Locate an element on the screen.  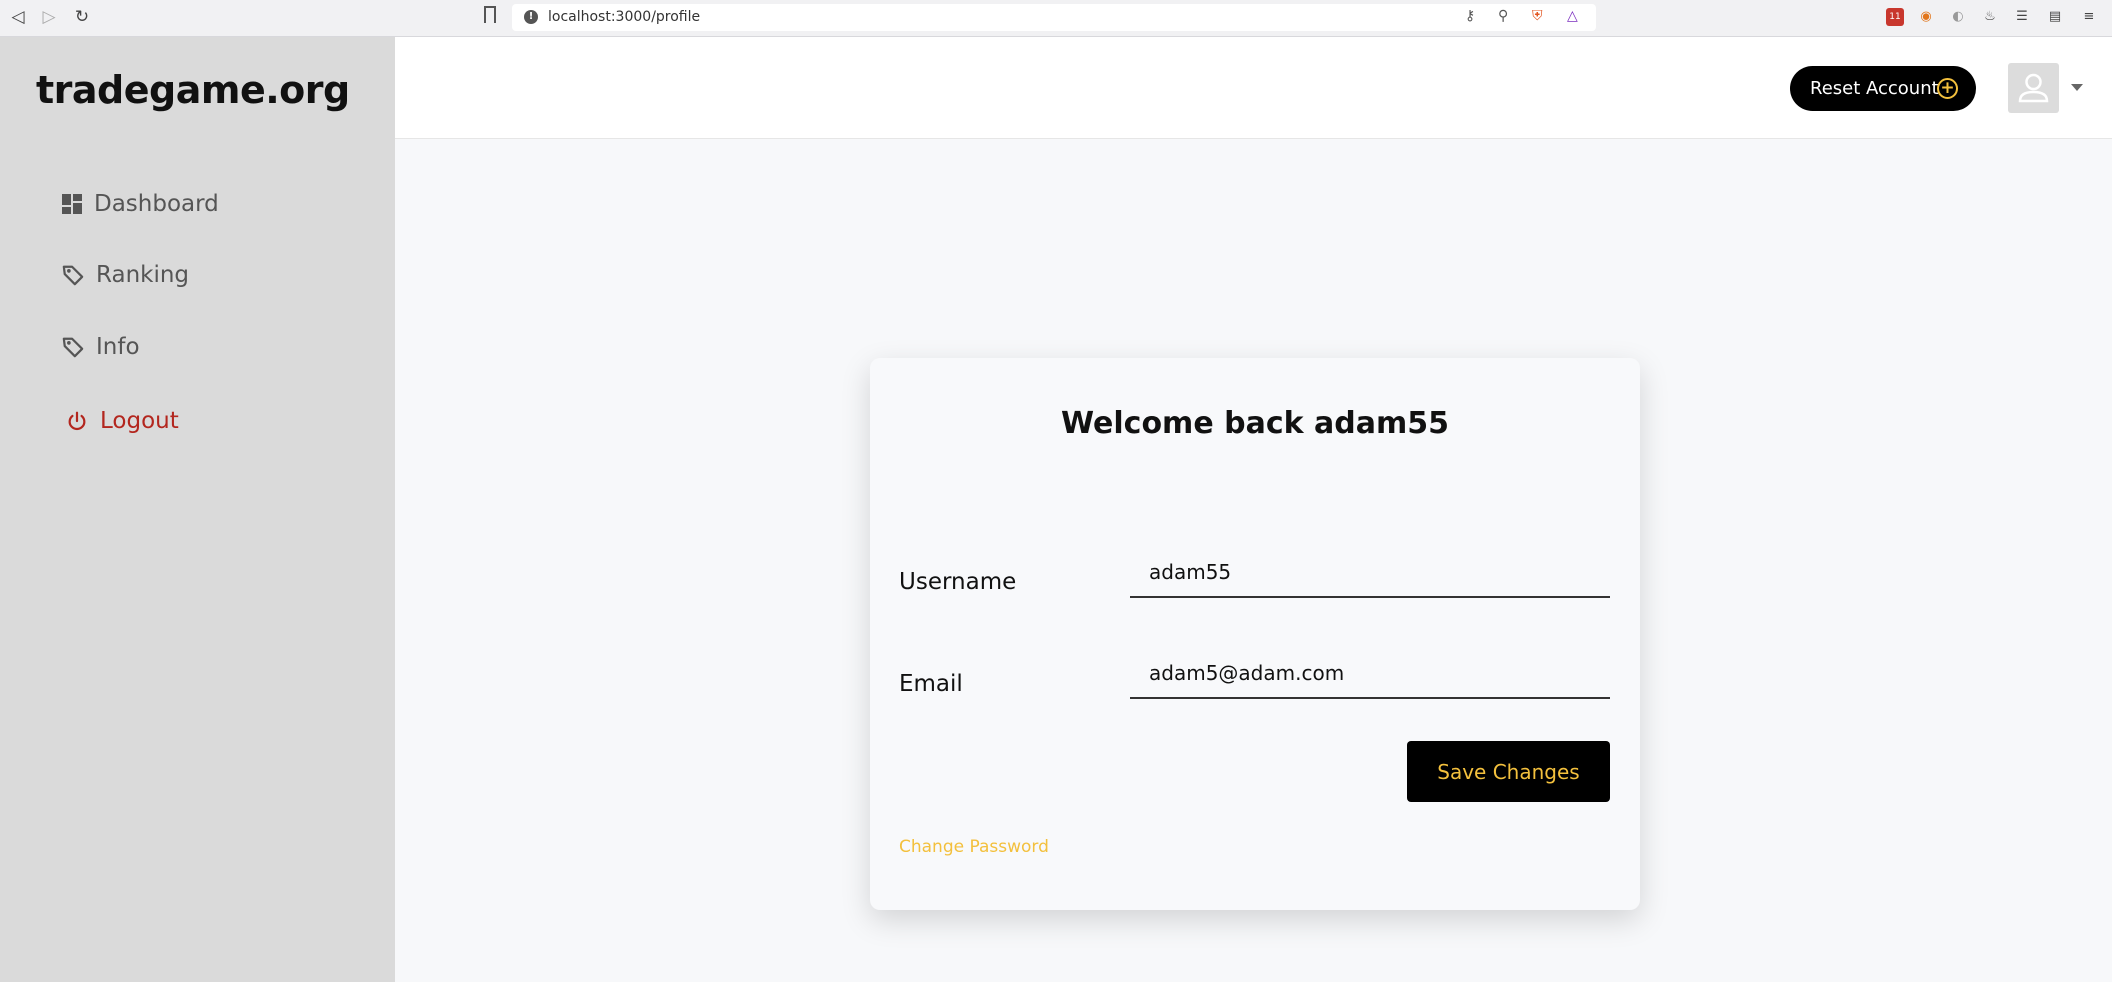
brave-shield-icon: ⛨ is located at coordinates (1537, 16).